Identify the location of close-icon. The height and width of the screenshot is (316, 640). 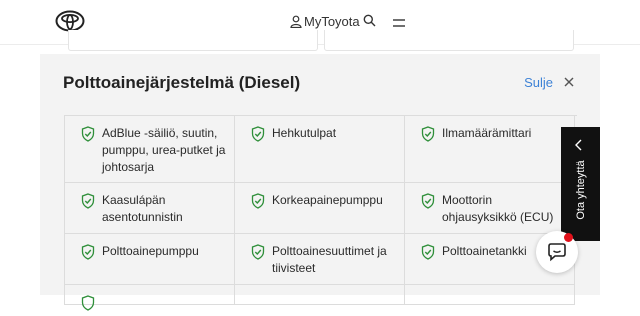
(569, 83).